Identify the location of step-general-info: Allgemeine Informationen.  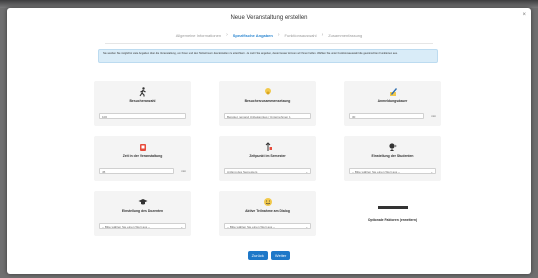
(198, 35).